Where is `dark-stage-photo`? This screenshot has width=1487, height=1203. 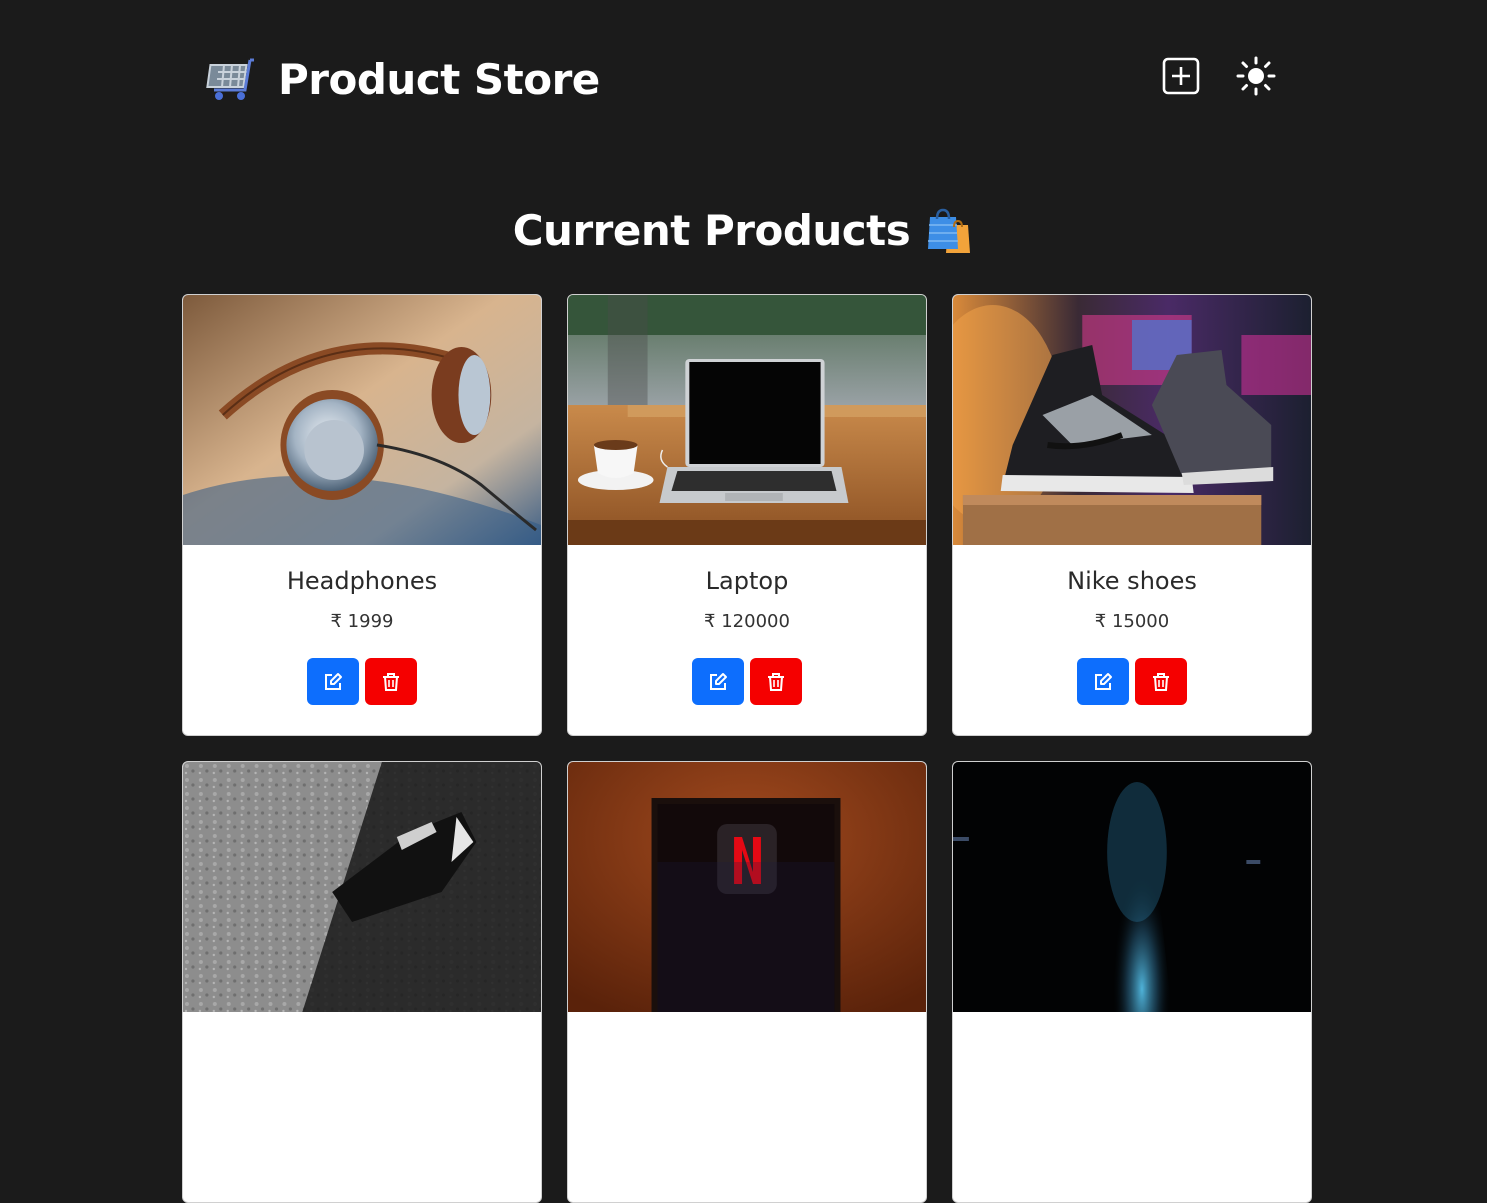
dark-stage-photo is located at coordinates (1132, 887).